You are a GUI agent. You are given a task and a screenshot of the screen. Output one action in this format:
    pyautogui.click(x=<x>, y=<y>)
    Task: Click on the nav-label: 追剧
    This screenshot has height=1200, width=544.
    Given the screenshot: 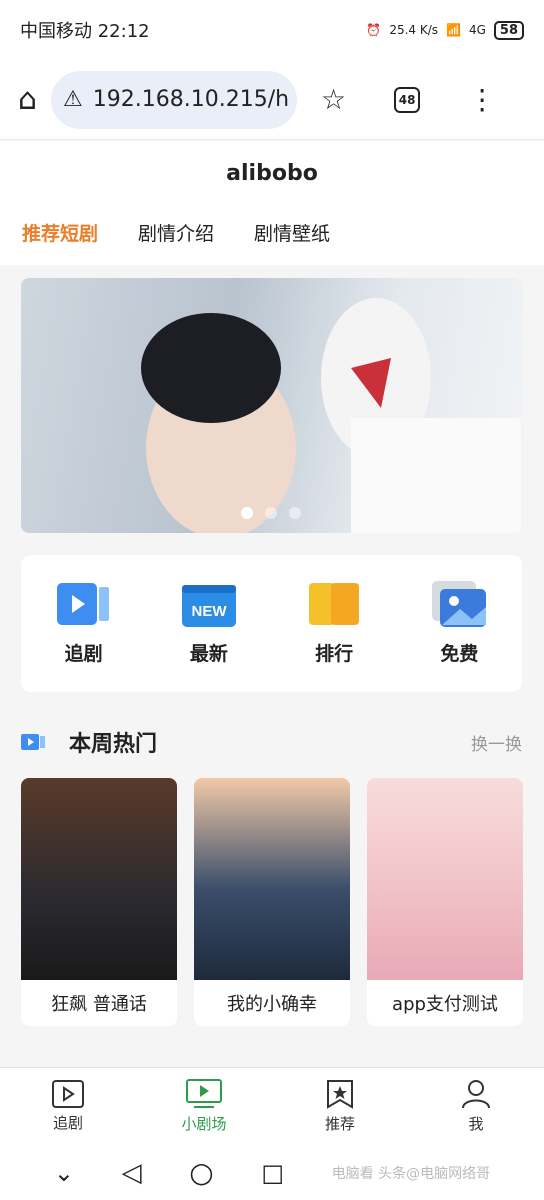 What is the action you would take?
    pyautogui.click(x=67, y=1123)
    